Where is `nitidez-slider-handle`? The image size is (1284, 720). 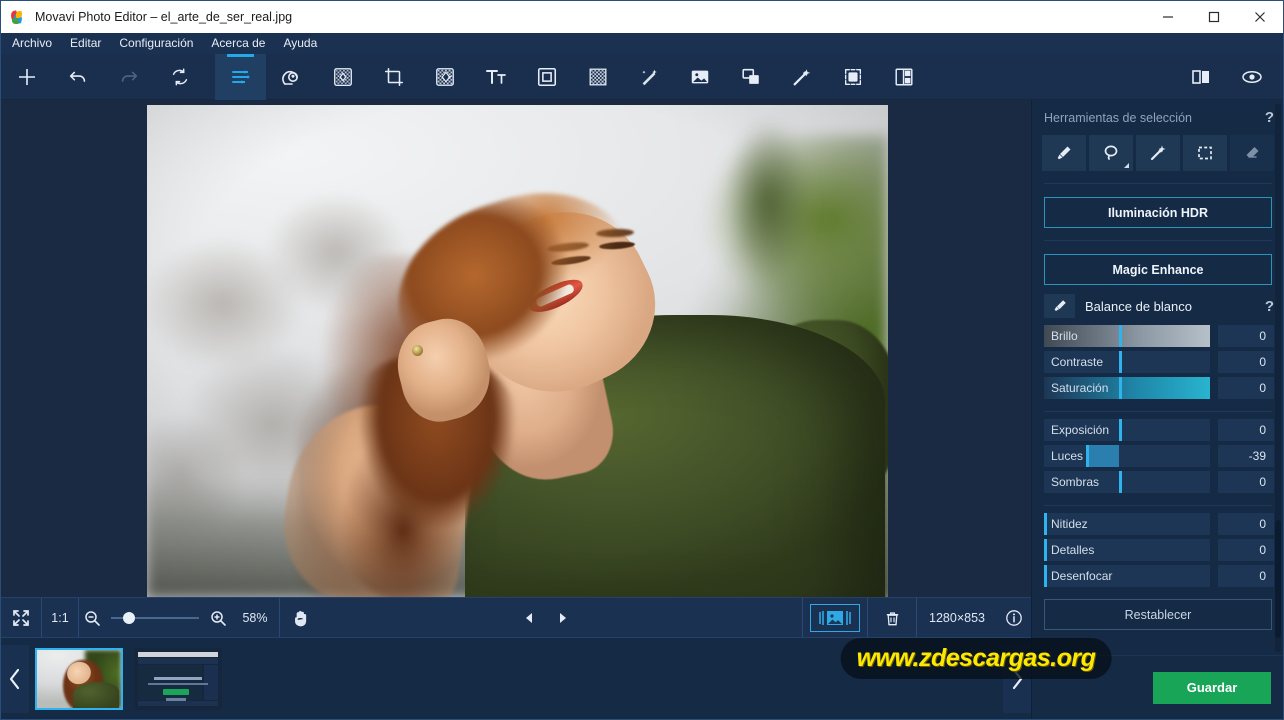
nitidez-slider-handle is located at coordinates (1045, 524).